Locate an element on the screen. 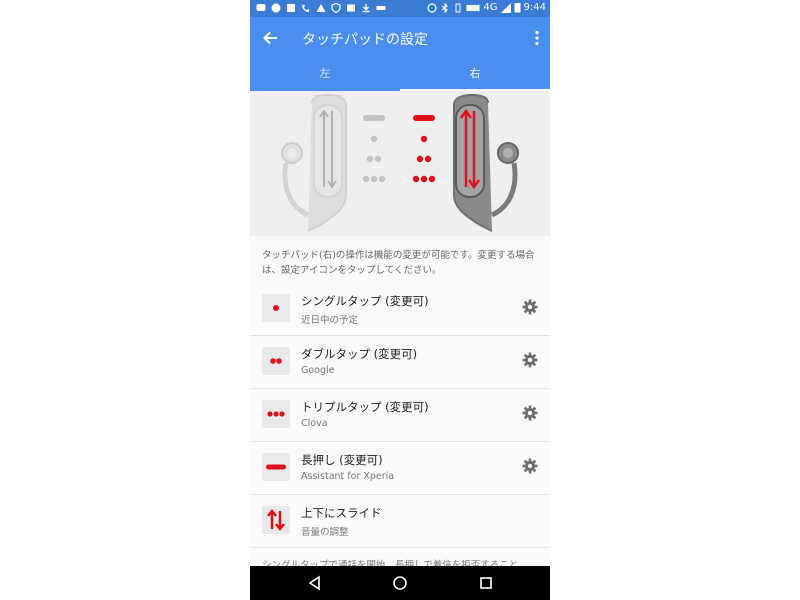  nfc-icon is located at coordinates (432, 7).